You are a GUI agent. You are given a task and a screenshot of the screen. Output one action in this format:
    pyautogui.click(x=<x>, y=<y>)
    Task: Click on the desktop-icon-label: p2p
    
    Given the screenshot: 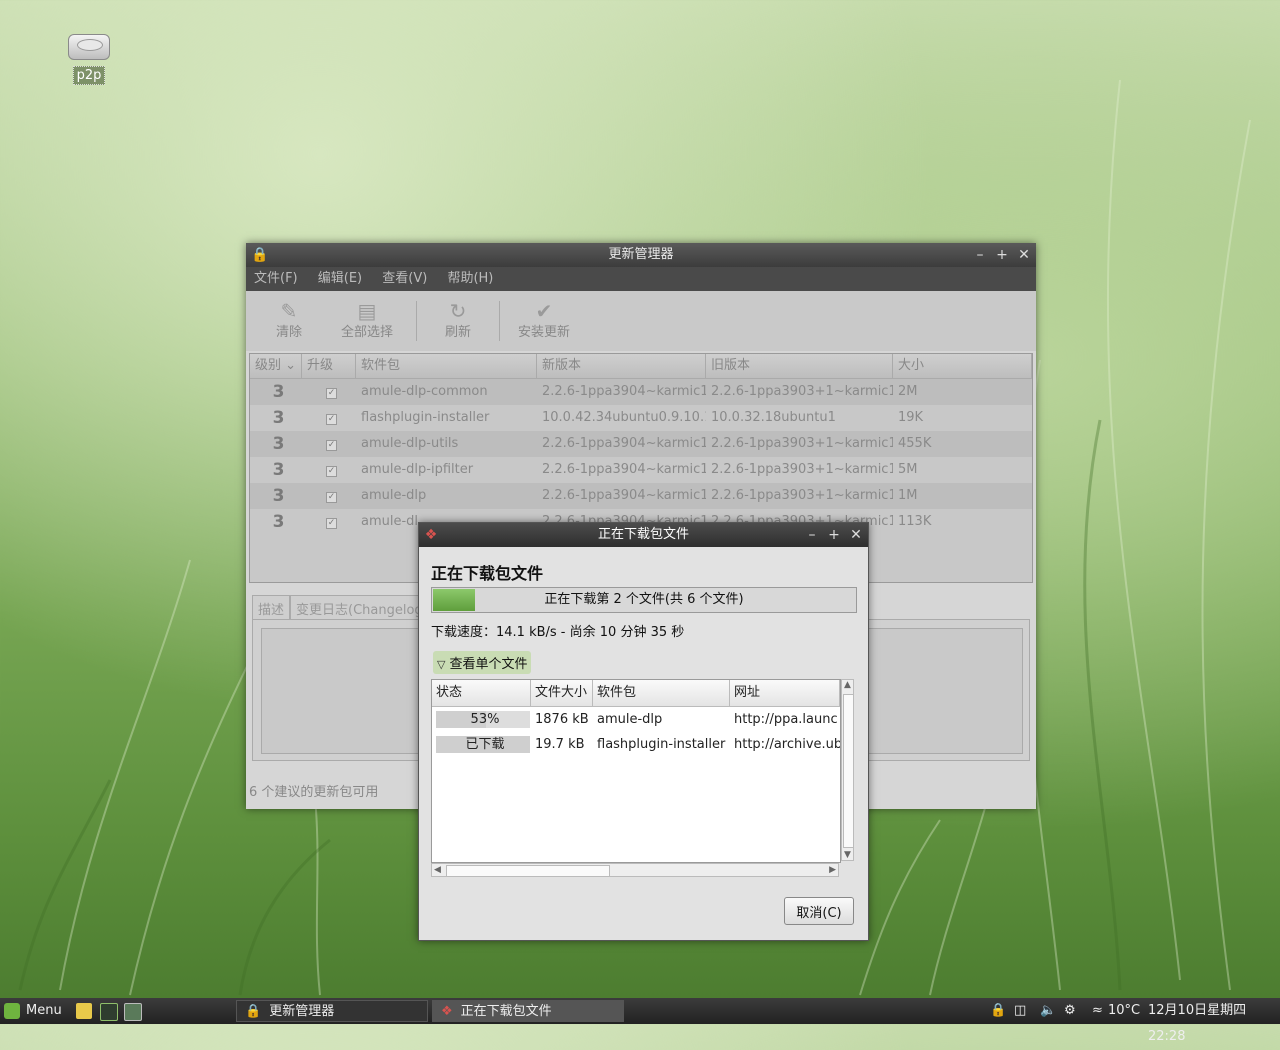 What is the action you would take?
    pyautogui.click(x=89, y=75)
    